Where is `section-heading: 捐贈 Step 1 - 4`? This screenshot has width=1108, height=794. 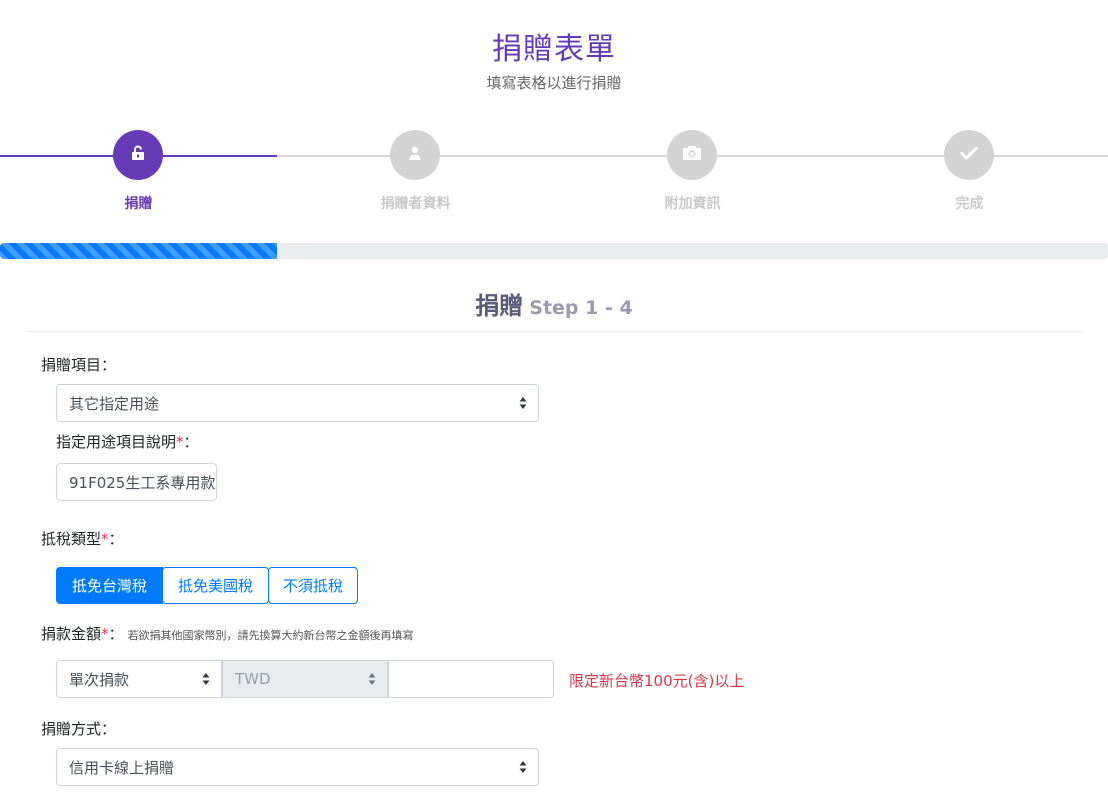 section-heading: 捐贈 Step 1 - 4 is located at coordinates (554, 303).